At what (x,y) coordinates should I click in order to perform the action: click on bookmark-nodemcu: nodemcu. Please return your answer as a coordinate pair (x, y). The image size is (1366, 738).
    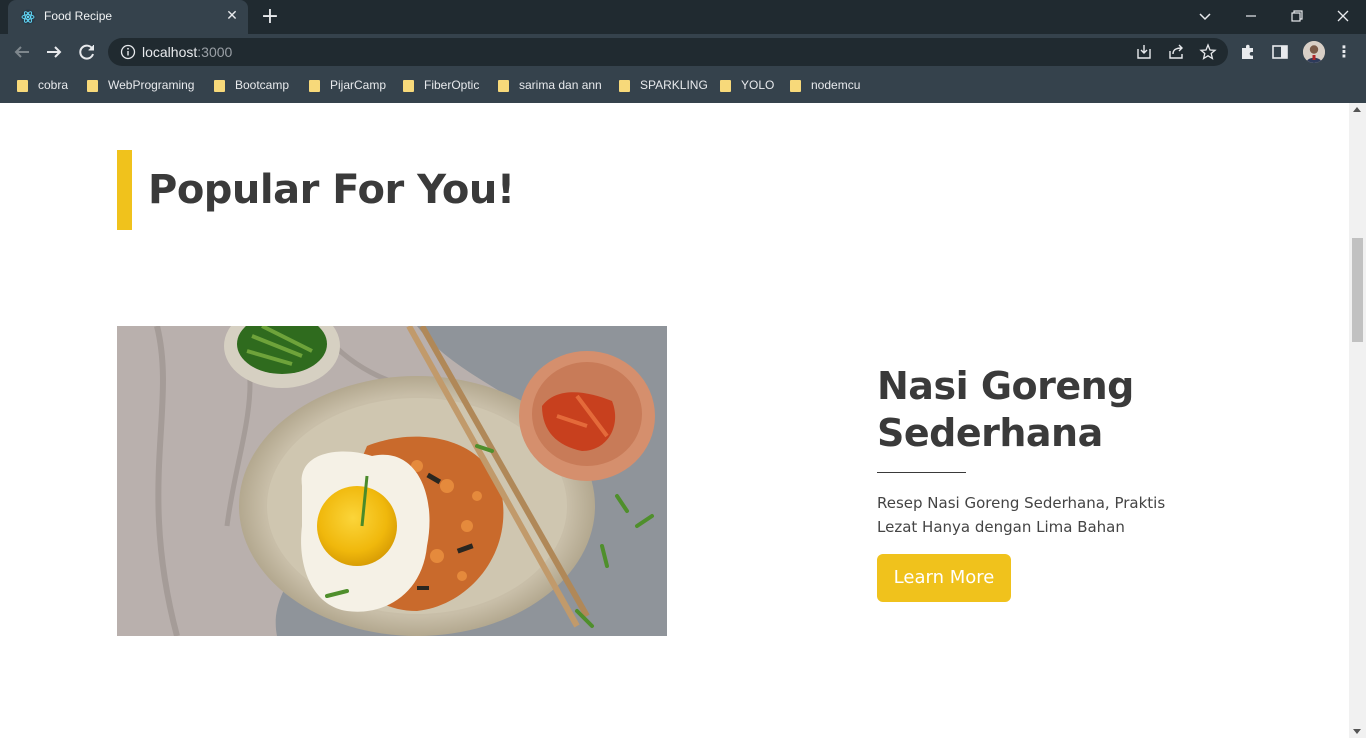
    Looking at the image, I should click on (824, 85).